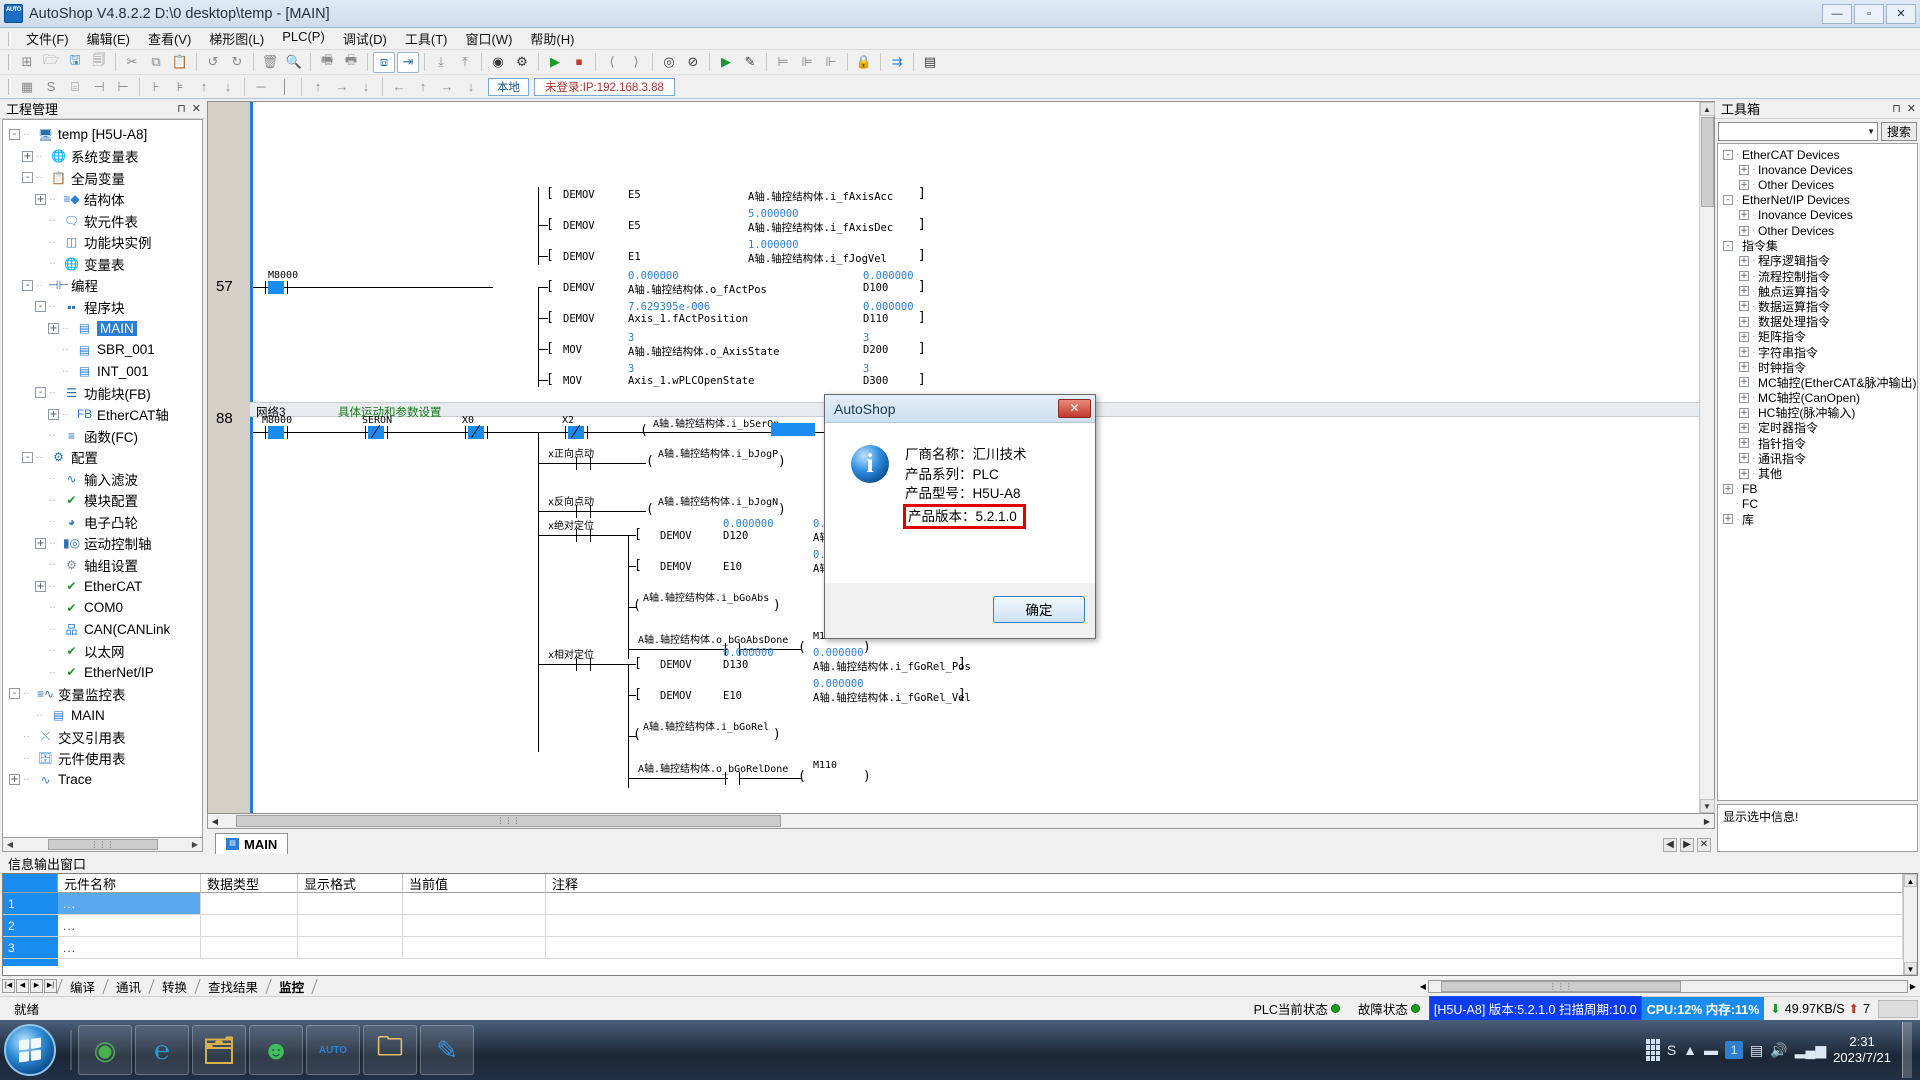 This screenshot has height=1080, width=1920. What do you see at coordinates (249, 948) in the screenshot?
I see `monitor-cell-type` at bounding box center [249, 948].